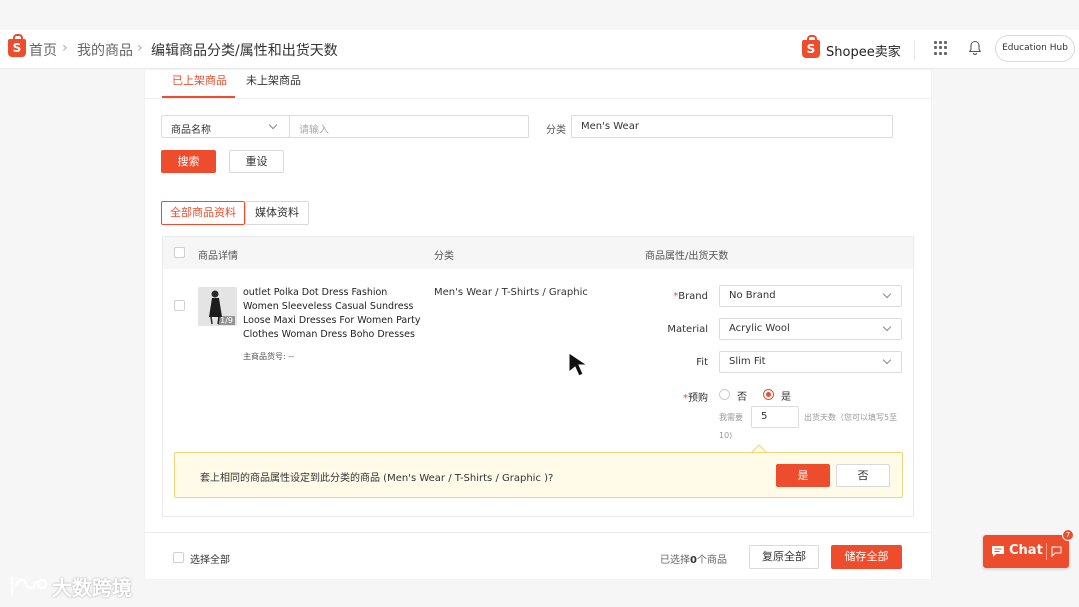 The image size is (1079, 607). I want to click on select-all-header-checkbox, so click(179, 252).